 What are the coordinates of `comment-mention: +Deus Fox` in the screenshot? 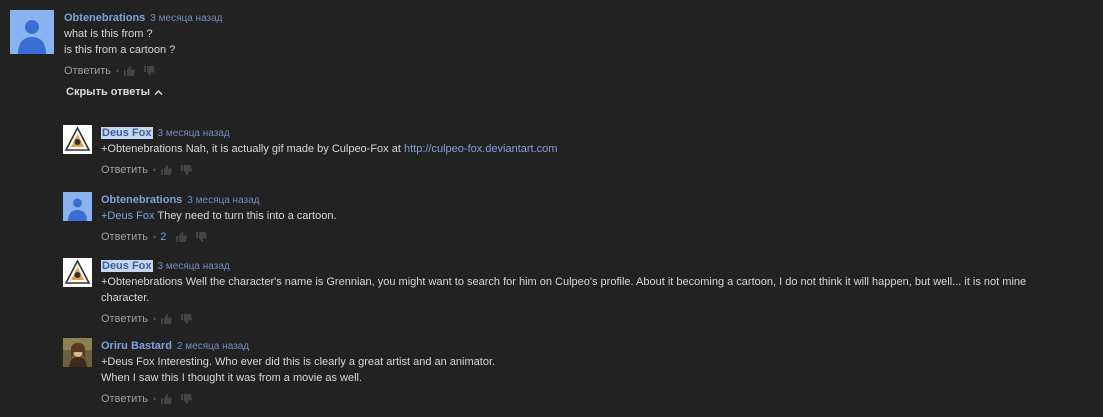 It's located at (128, 216).